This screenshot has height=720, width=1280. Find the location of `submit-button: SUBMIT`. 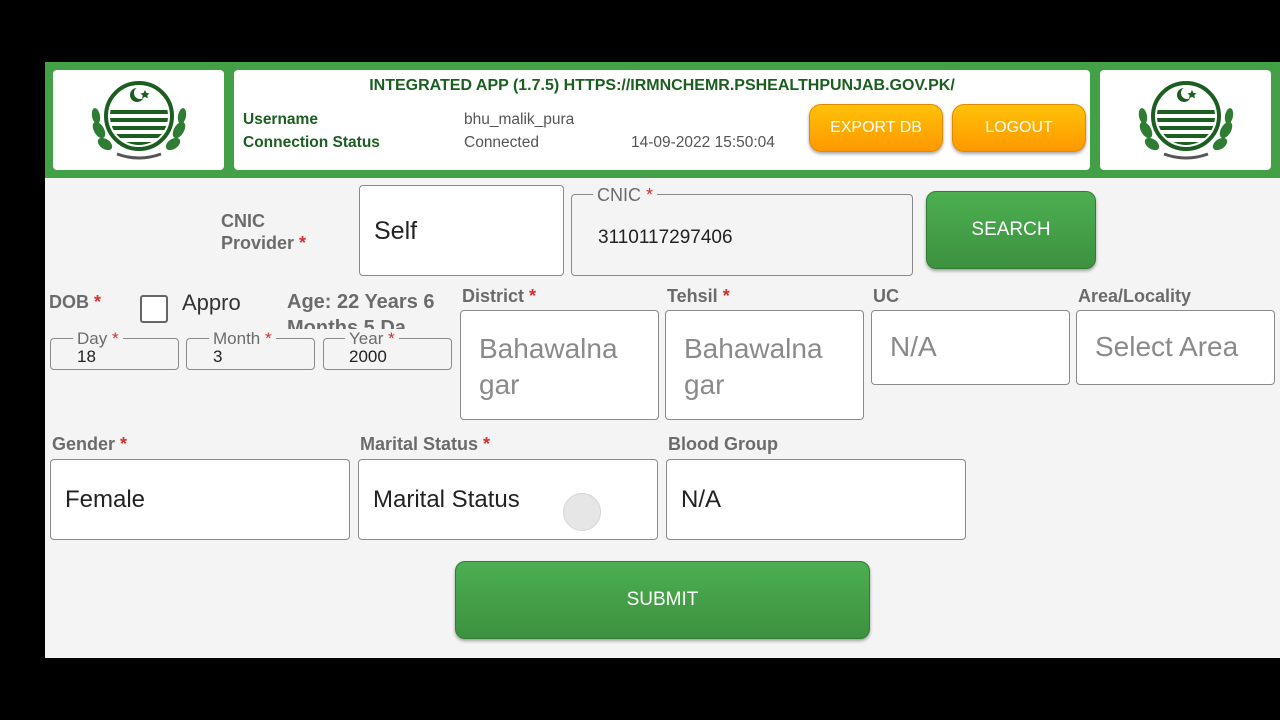

submit-button: SUBMIT is located at coordinates (662, 600).